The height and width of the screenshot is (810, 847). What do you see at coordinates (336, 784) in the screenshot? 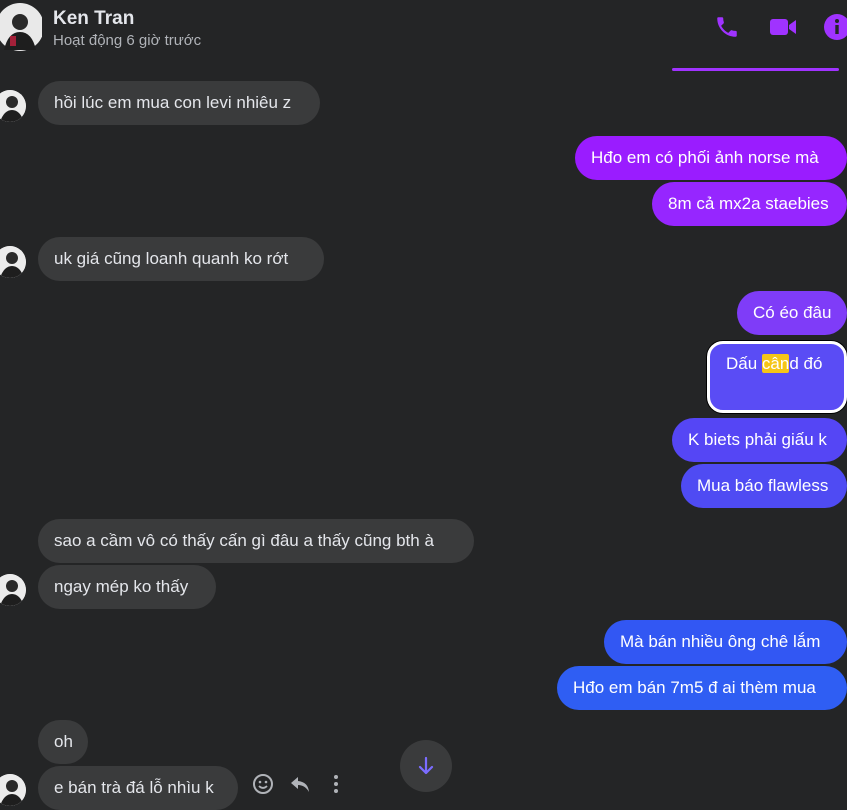
I see `more-options-icon` at bounding box center [336, 784].